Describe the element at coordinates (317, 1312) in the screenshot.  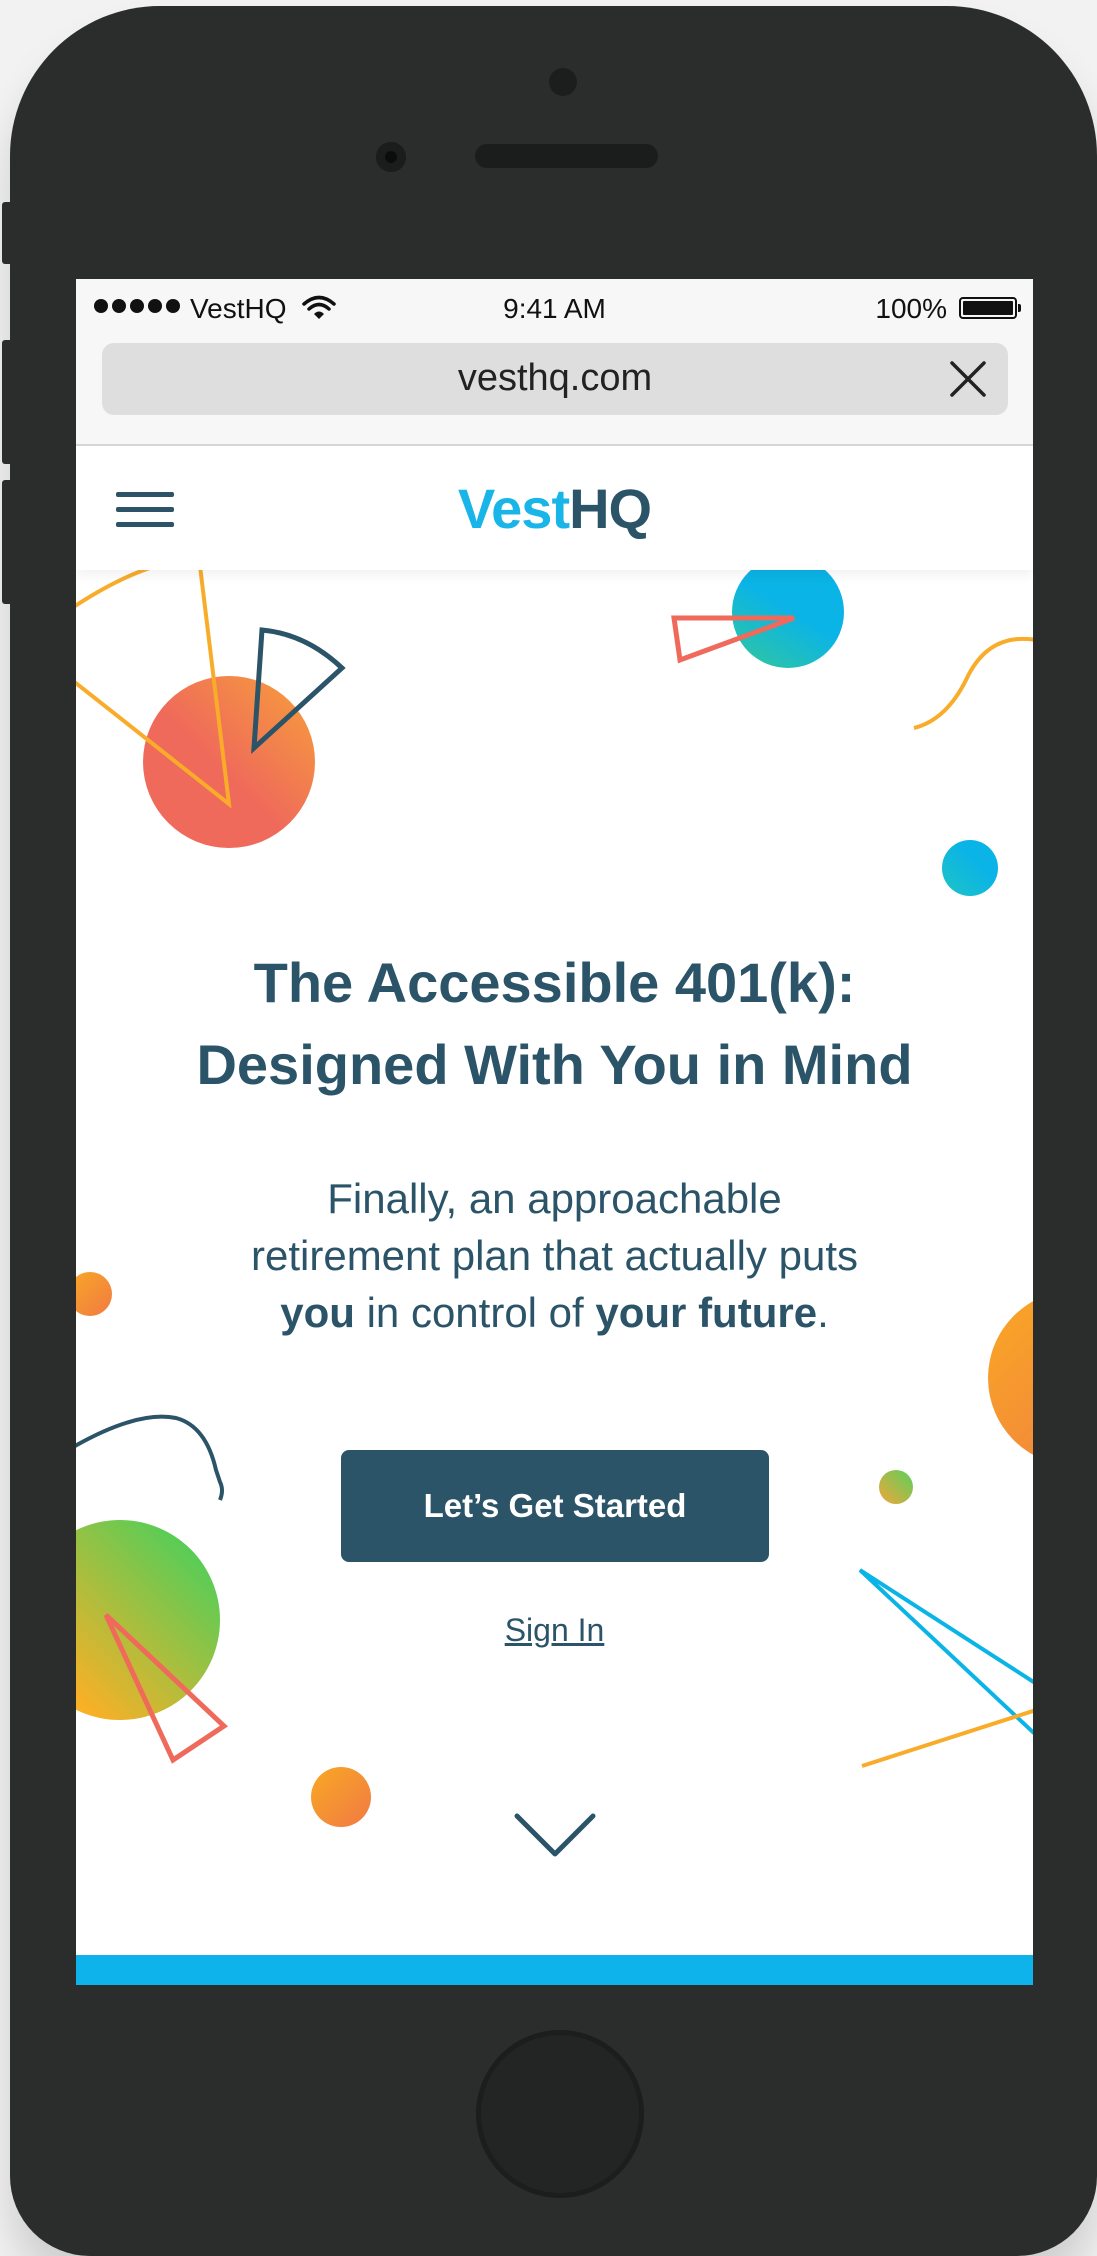
I see `subheading-you: you` at that location.